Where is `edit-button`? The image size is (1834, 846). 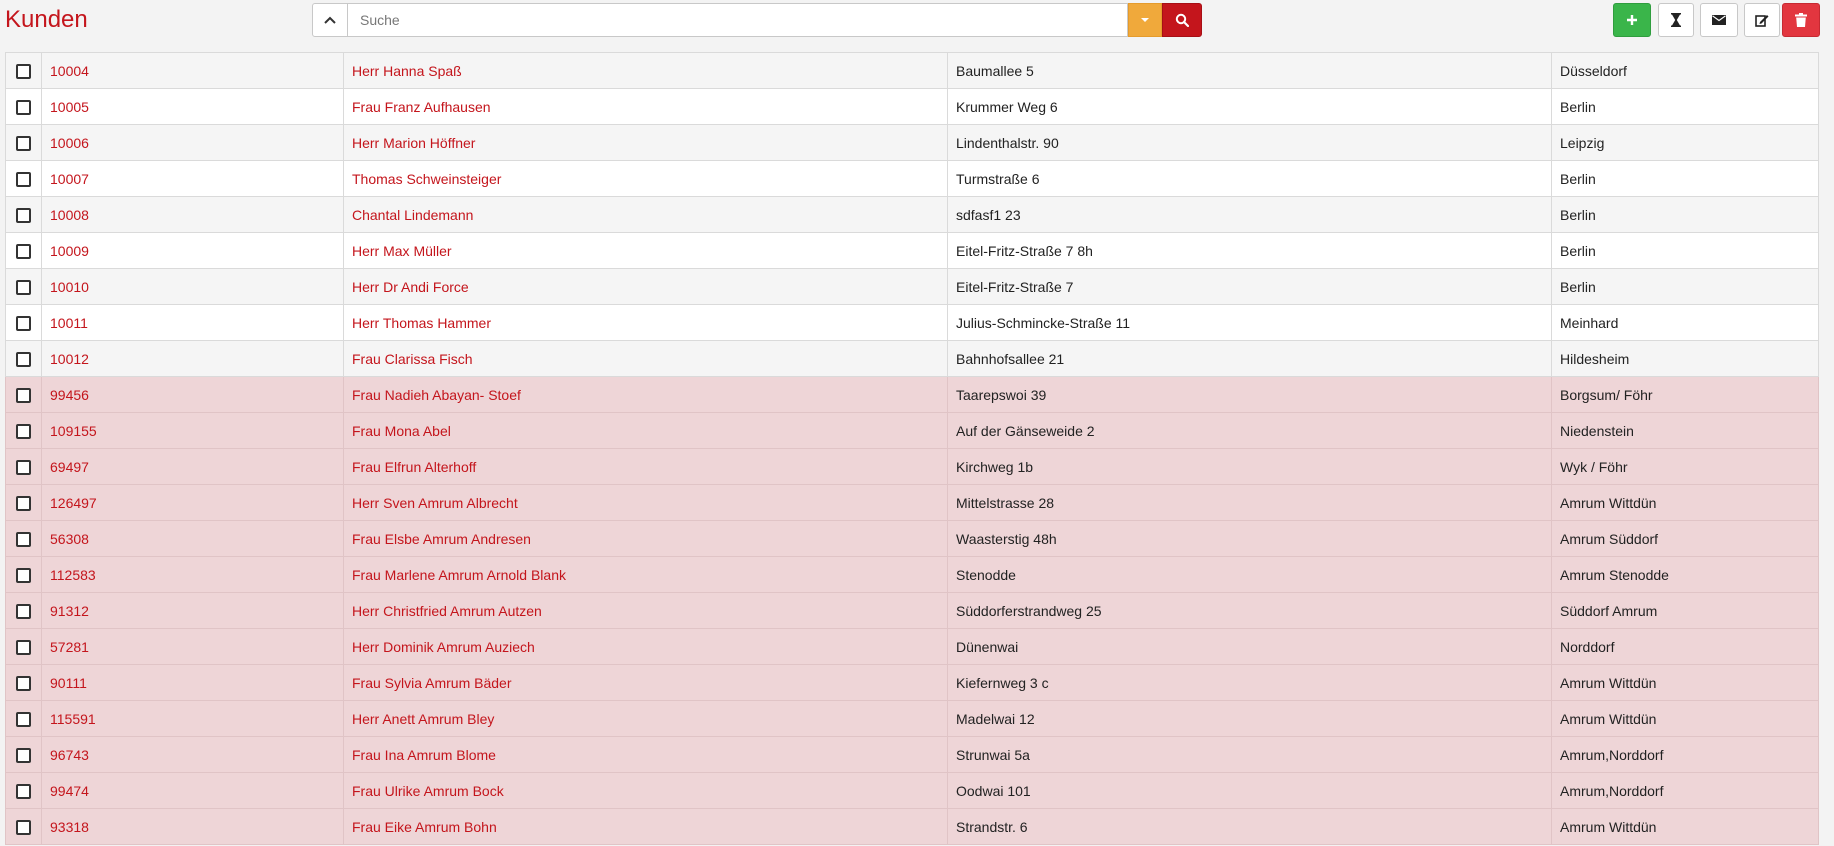
edit-button is located at coordinates (1762, 20).